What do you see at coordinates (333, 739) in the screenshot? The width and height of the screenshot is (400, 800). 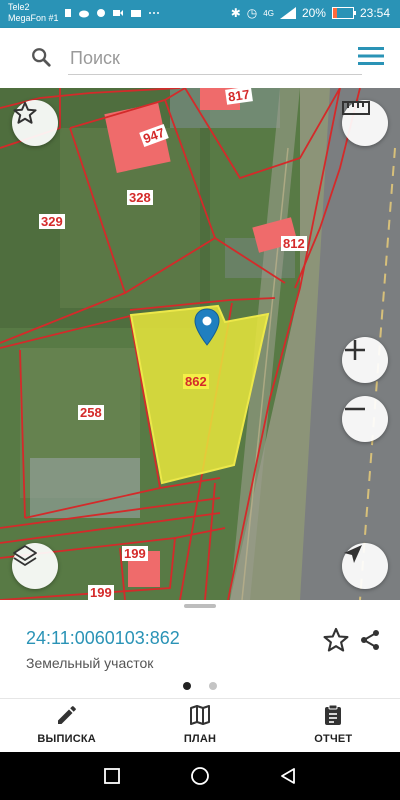 I see `tab-report-label: ОТЧЕТ` at bounding box center [333, 739].